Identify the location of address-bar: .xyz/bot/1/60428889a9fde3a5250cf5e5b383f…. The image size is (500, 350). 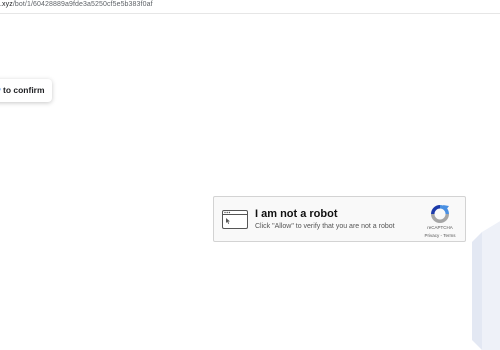
(250, 7).